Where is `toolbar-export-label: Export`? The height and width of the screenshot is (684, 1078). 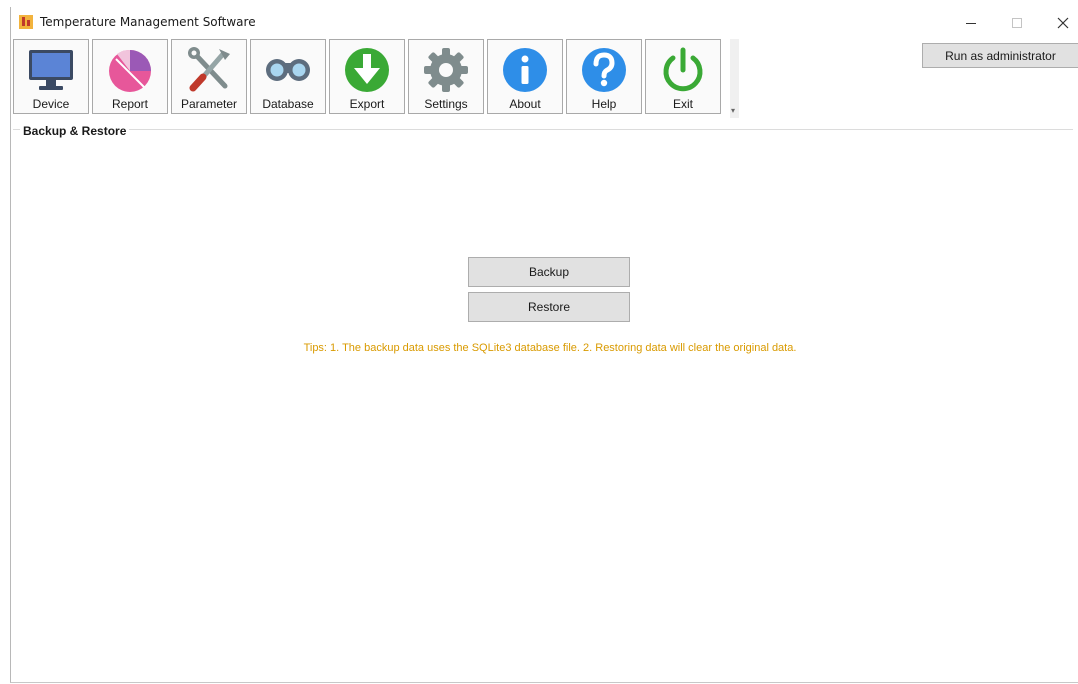 toolbar-export-label: Export is located at coordinates (367, 104).